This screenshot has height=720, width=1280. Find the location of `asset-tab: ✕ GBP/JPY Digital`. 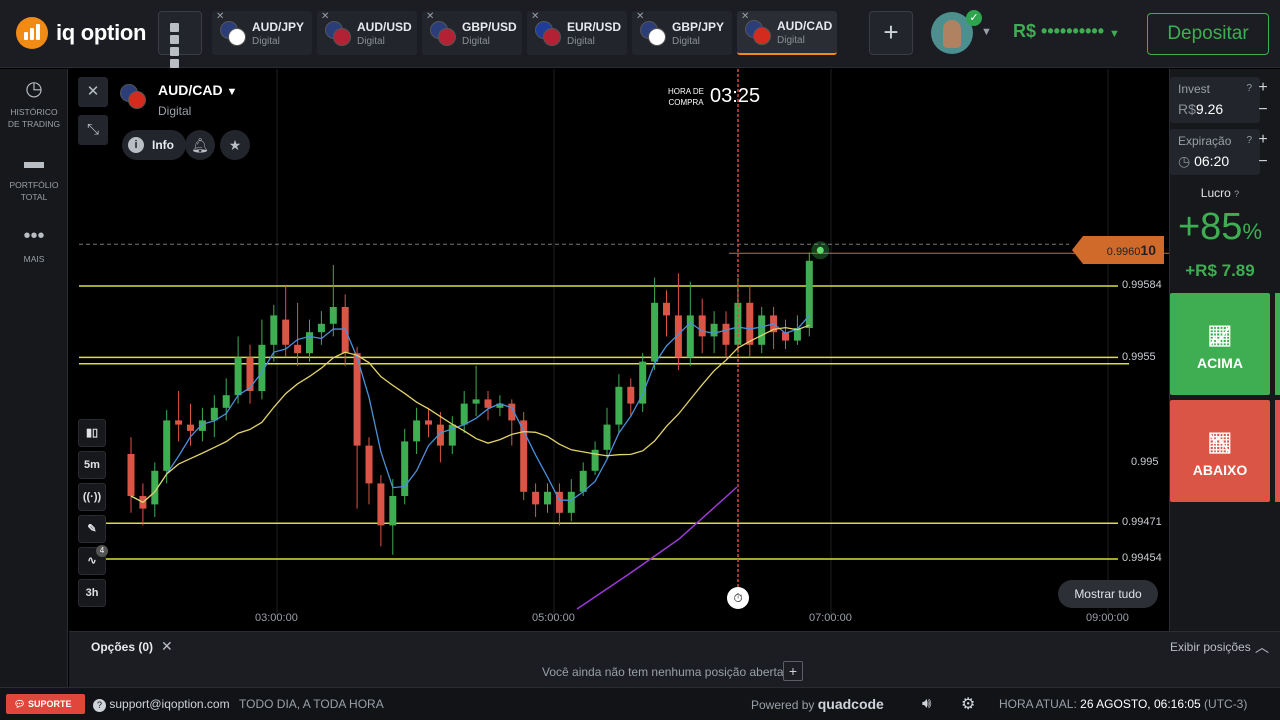

asset-tab: ✕ GBP/JPY Digital is located at coordinates (682, 33).